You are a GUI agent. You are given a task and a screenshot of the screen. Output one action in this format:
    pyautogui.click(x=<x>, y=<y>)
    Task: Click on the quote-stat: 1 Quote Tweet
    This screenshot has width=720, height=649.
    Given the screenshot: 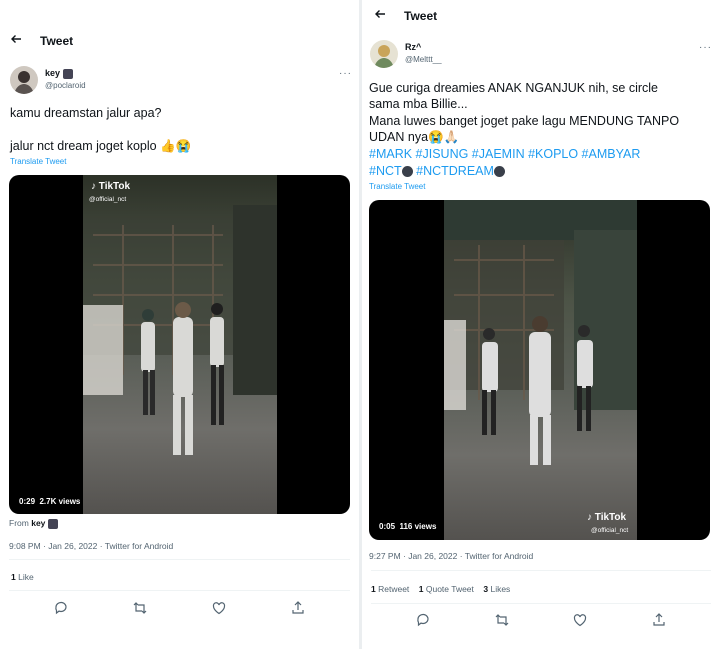 What is the action you would take?
    pyautogui.click(x=446, y=589)
    